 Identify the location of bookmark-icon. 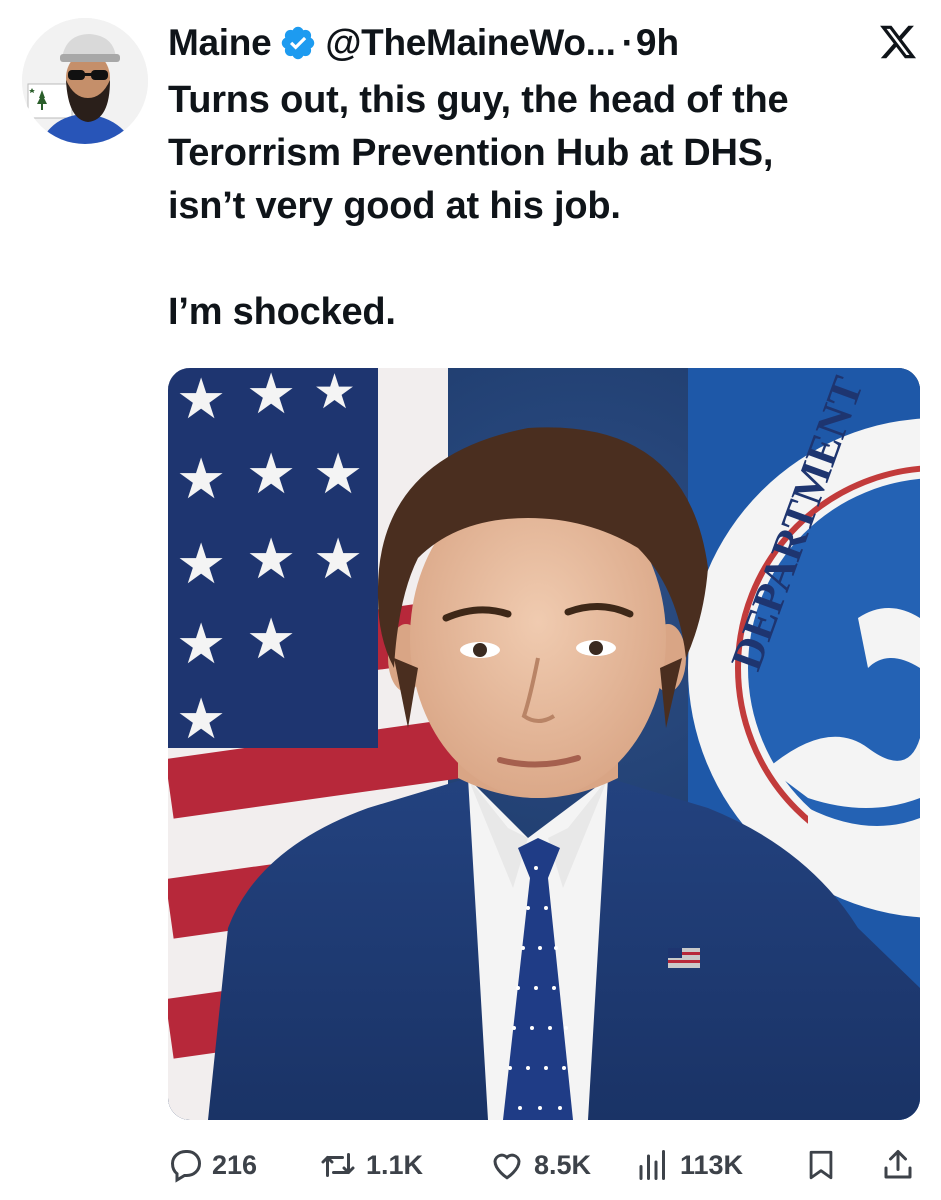
(821, 1165).